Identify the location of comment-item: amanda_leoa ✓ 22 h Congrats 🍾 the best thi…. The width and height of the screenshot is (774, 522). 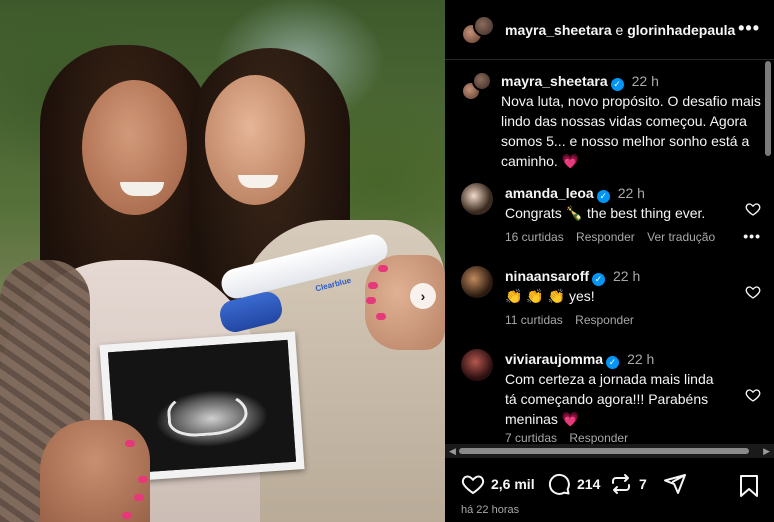
(611, 214).